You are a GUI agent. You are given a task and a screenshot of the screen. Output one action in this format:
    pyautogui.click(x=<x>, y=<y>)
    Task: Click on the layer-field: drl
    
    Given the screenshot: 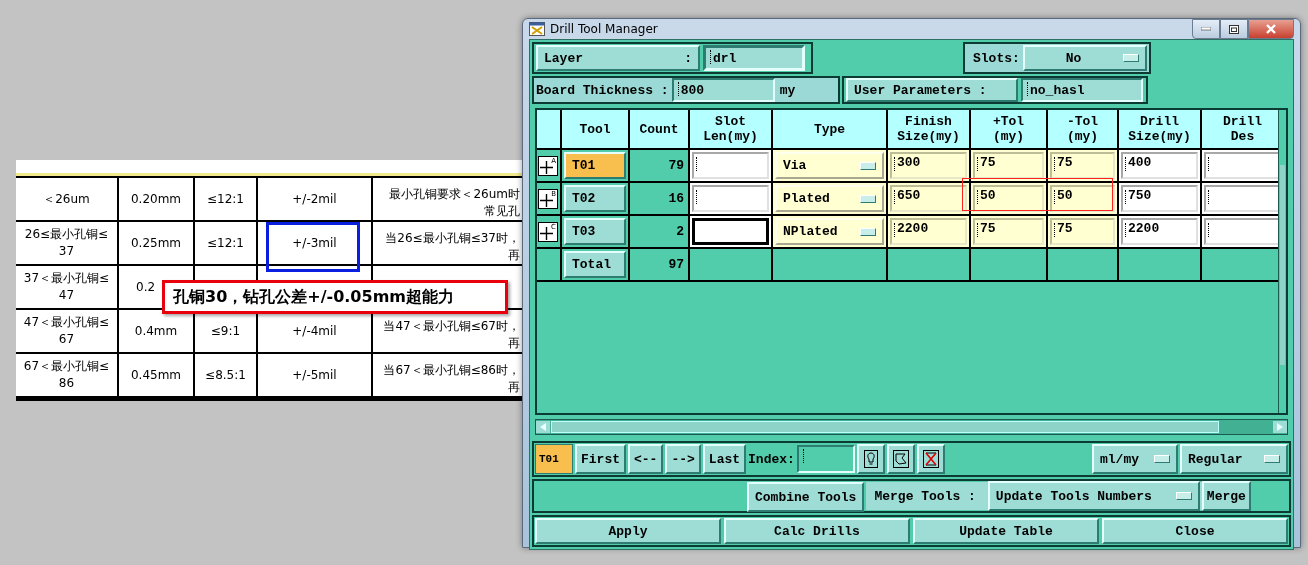 What is the action you would take?
    pyautogui.click(x=754, y=58)
    